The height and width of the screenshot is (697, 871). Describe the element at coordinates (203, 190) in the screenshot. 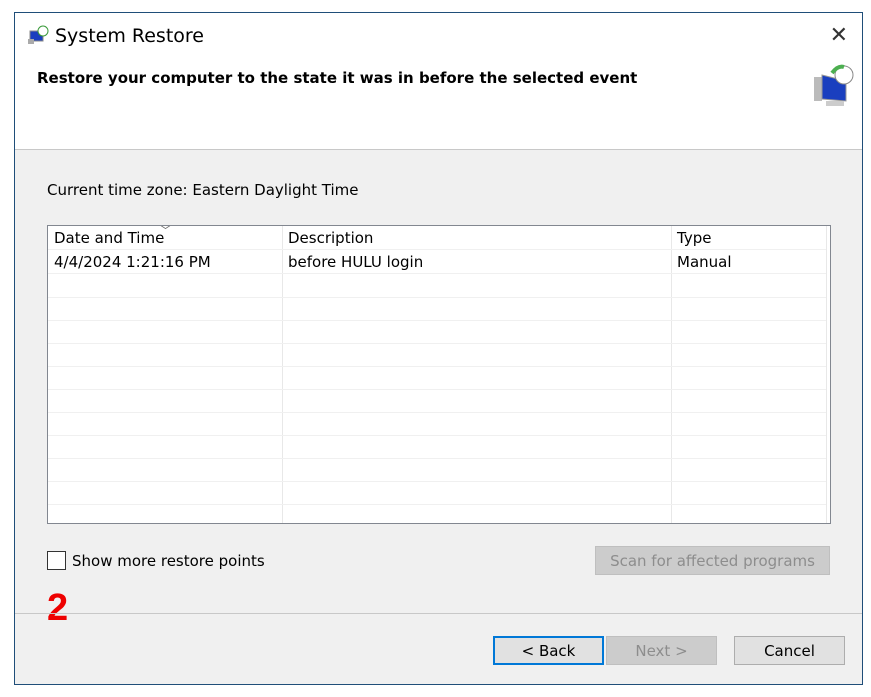

I see `timezone-label: Current time zone: Eastern Daylight Time` at that location.